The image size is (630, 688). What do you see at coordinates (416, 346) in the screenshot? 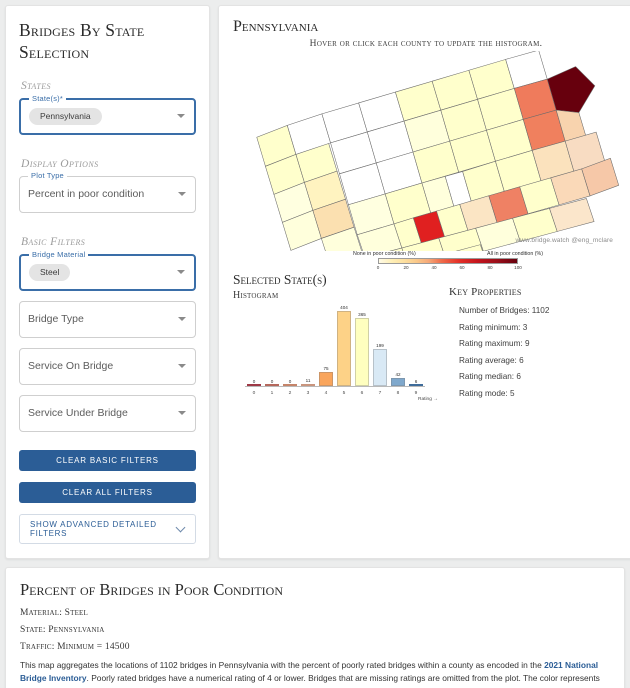
I see `histogram-bar-slot: 6` at bounding box center [416, 346].